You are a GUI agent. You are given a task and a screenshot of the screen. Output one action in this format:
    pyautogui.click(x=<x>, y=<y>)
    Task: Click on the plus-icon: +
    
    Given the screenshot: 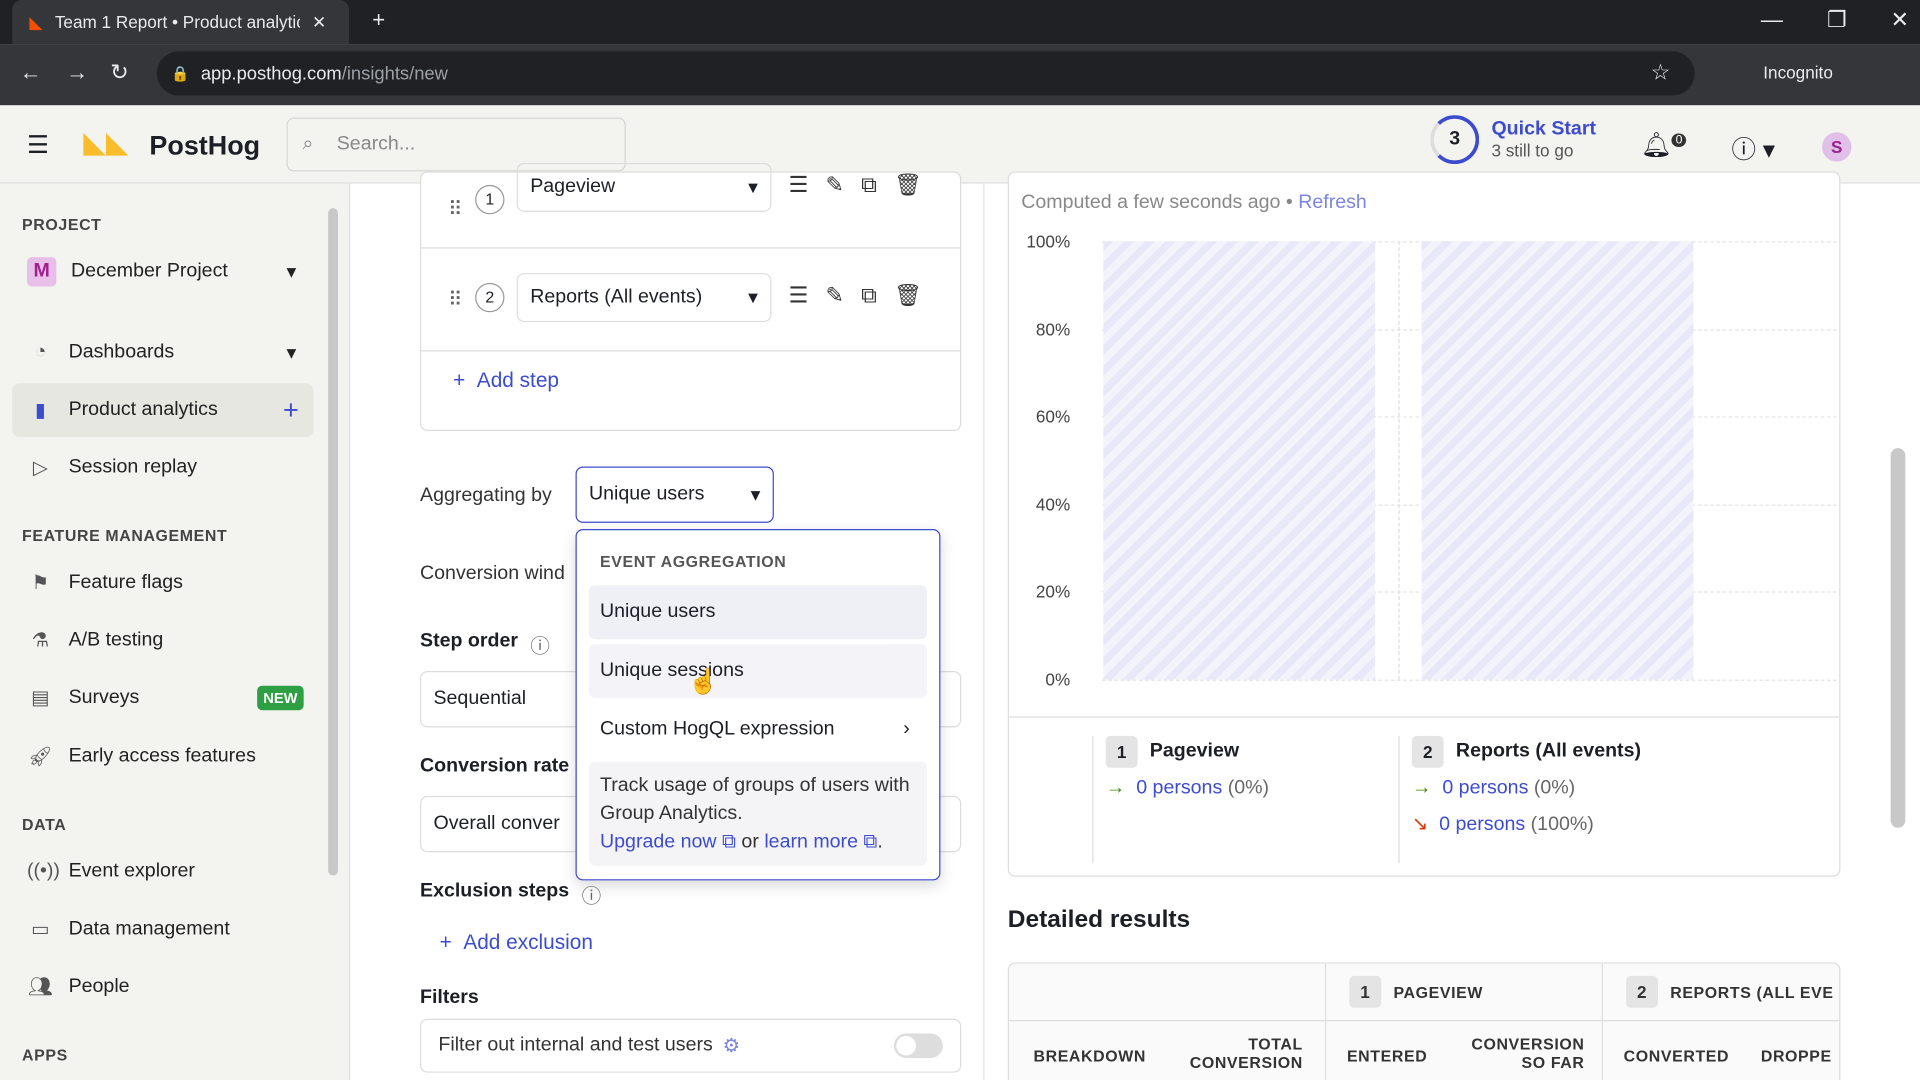 What is the action you would take?
    pyautogui.click(x=459, y=380)
    